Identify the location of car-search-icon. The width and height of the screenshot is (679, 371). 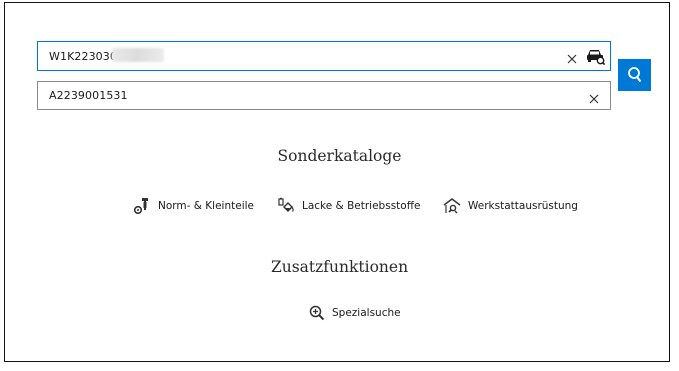
(595, 56).